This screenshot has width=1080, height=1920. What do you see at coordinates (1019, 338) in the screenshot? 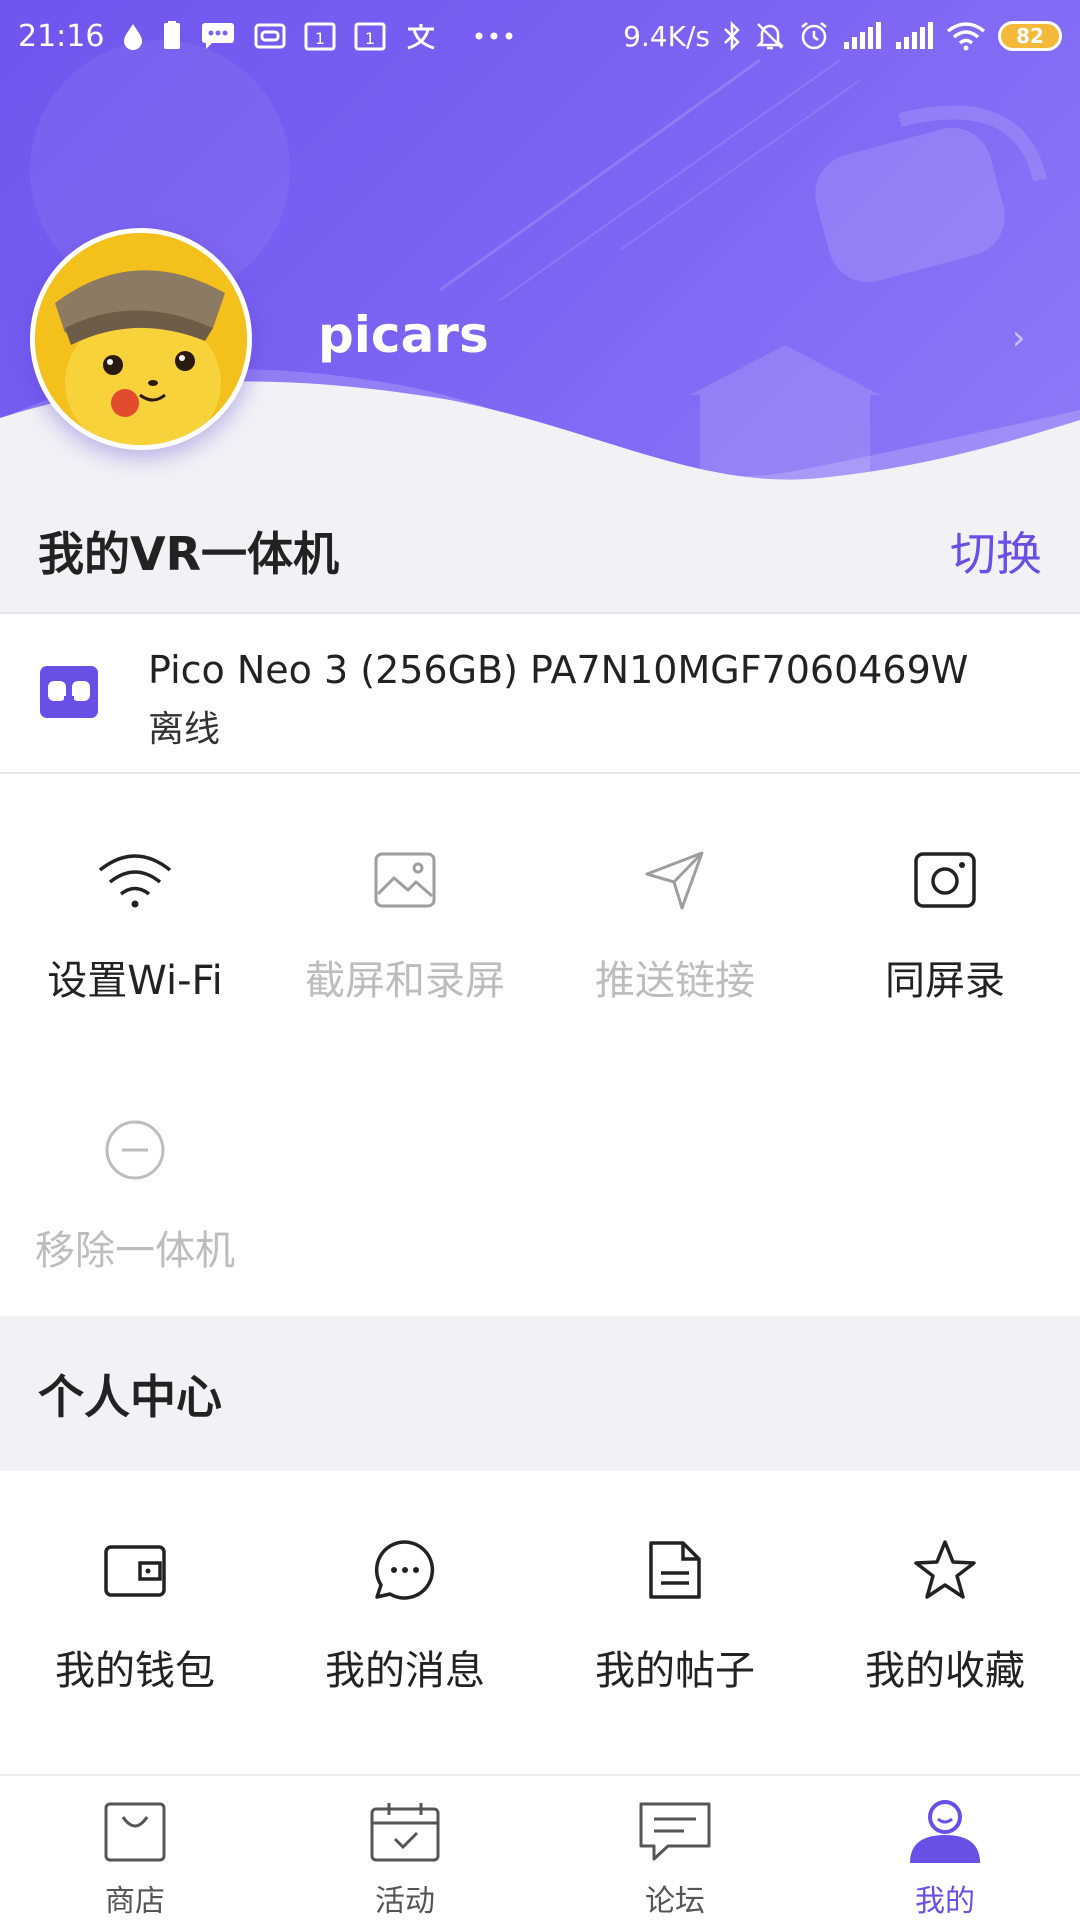
I see `chevron-right-icon: ›` at bounding box center [1019, 338].